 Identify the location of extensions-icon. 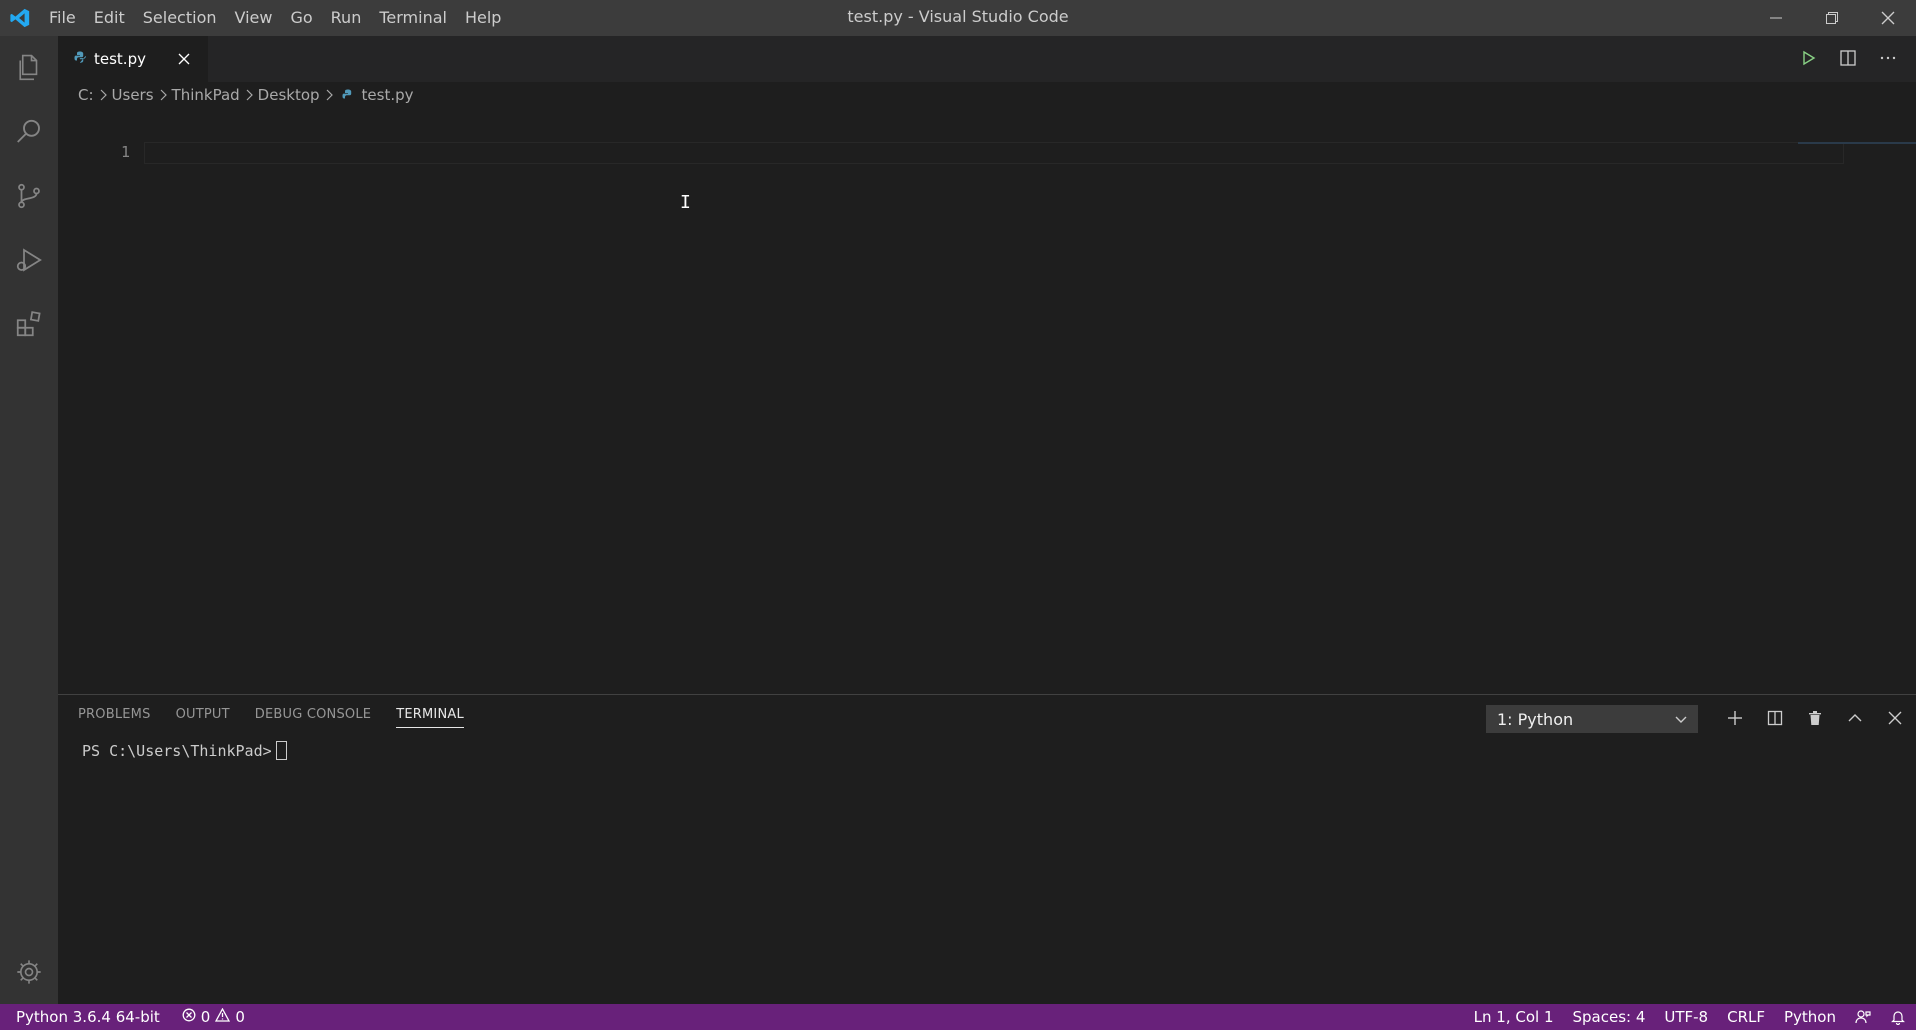
(29, 324).